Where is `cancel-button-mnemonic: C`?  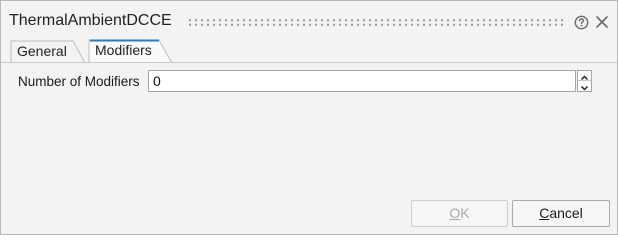 cancel-button-mnemonic: C is located at coordinates (544, 213).